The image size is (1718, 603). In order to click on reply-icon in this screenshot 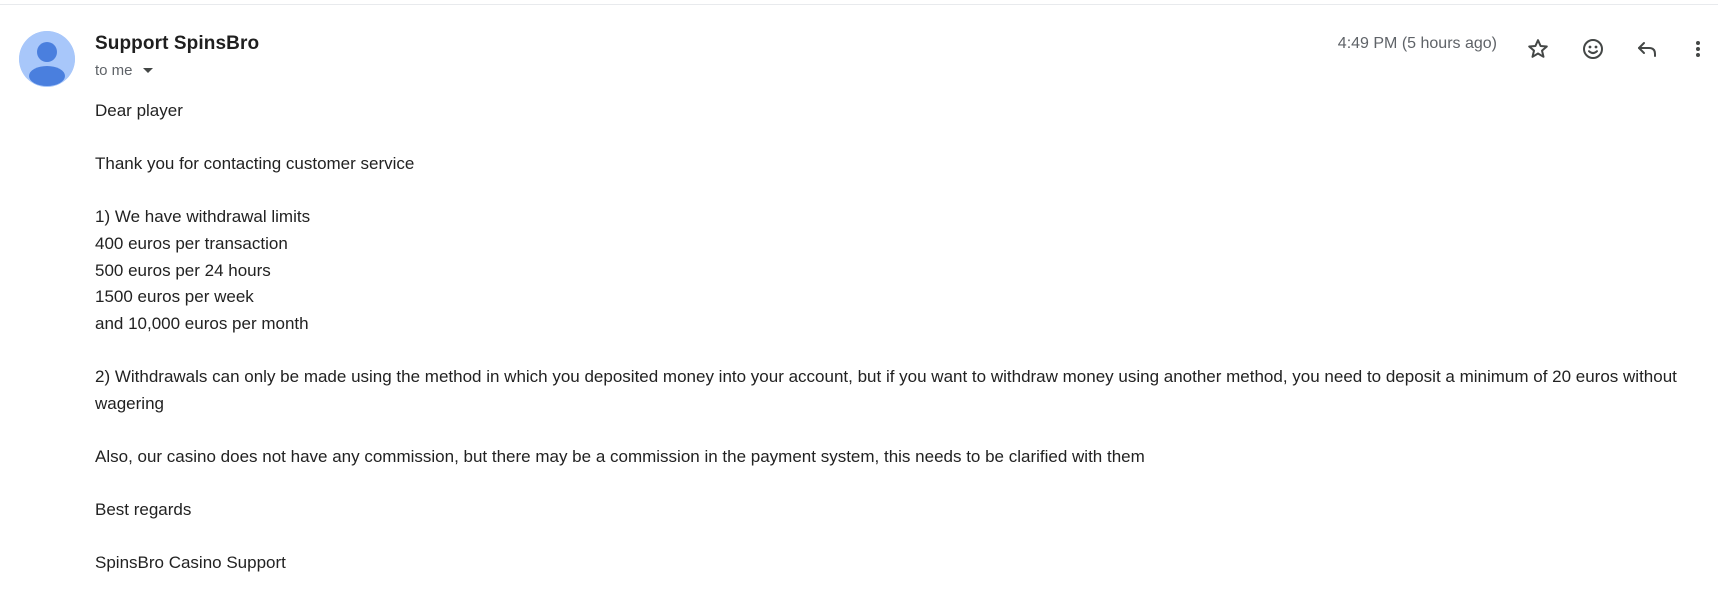, I will do `click(1647, 49)`.